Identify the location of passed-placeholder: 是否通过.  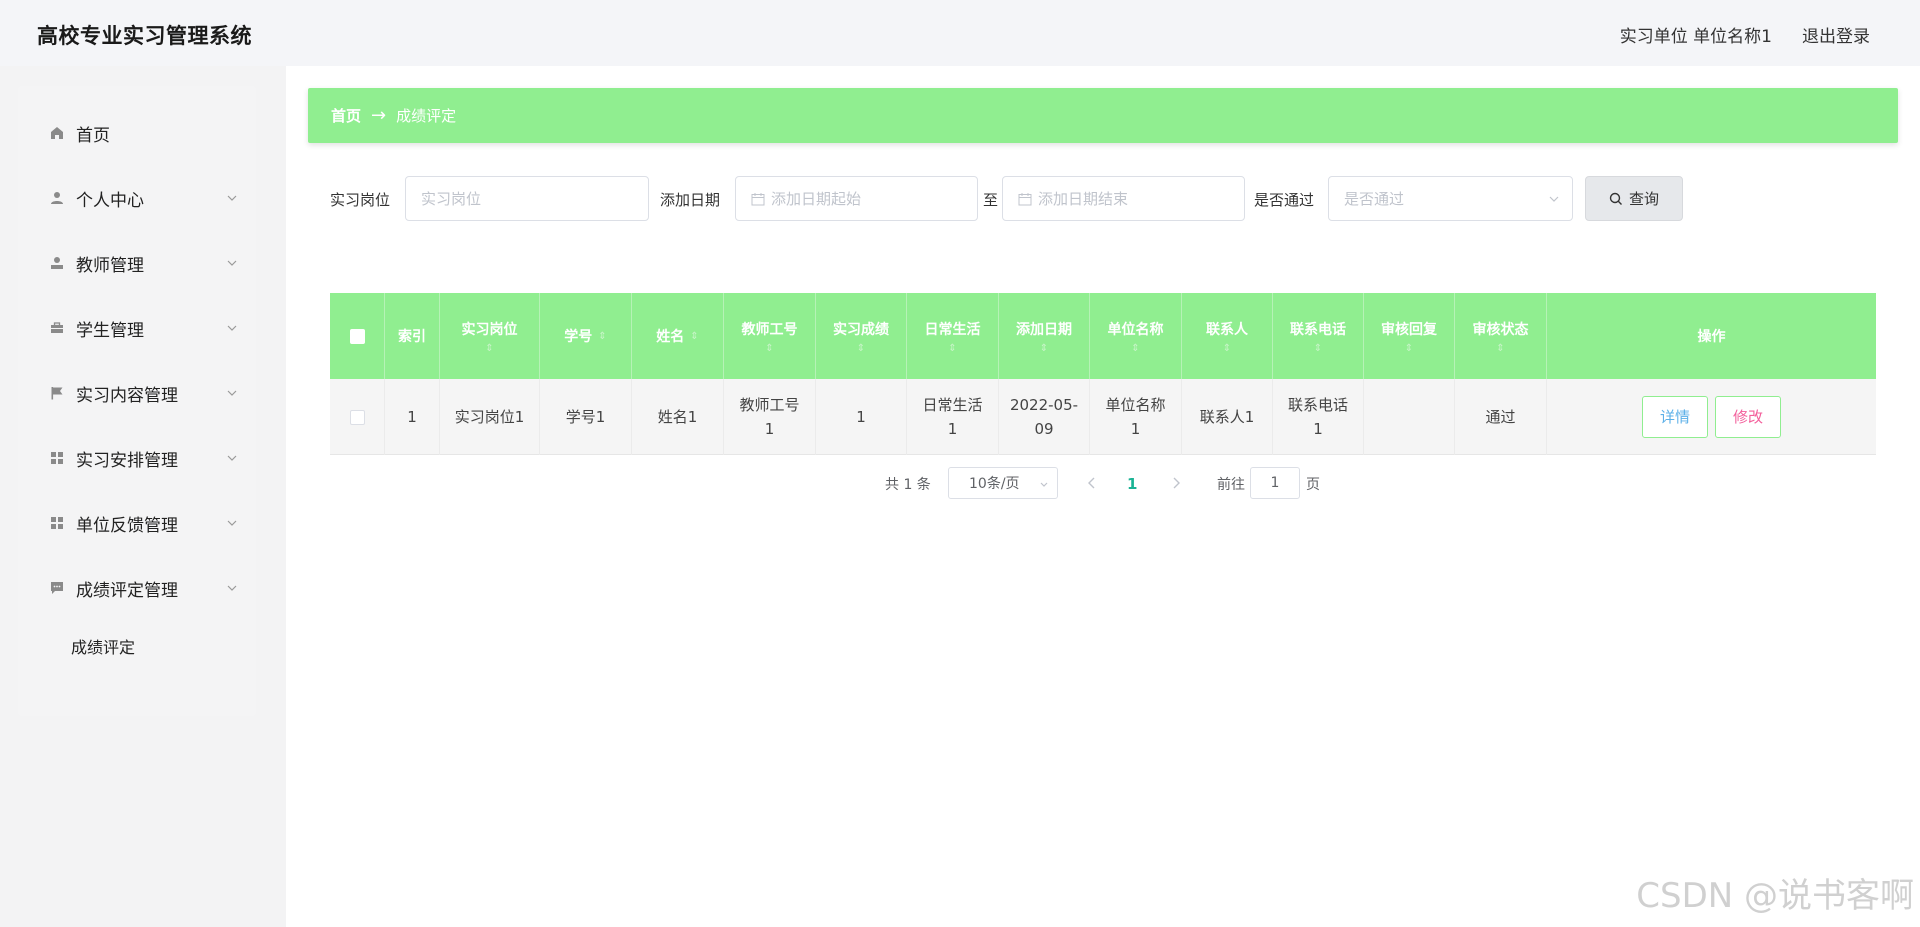
(1374, 199).